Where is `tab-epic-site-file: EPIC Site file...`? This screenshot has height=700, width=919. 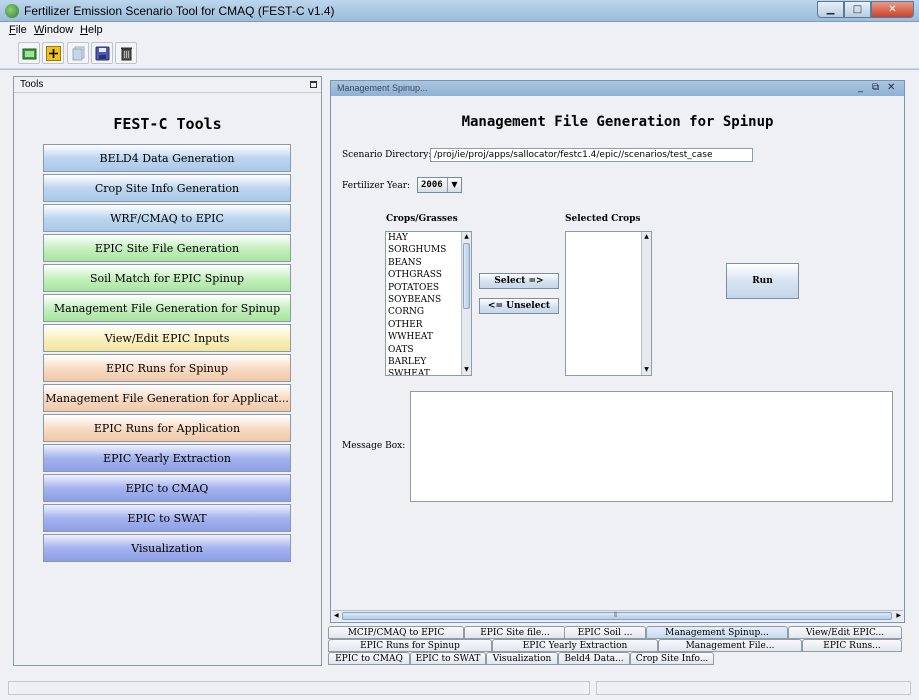 tab-epic-site-file: EPIC Site file... is located at coordinates (515, 632).